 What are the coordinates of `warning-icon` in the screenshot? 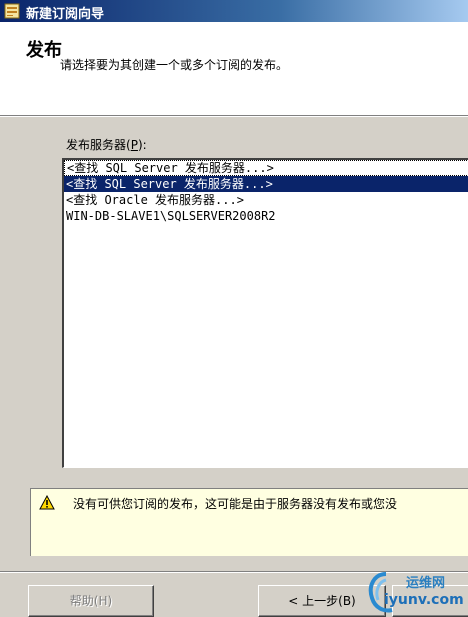 It's located at (47, 502).